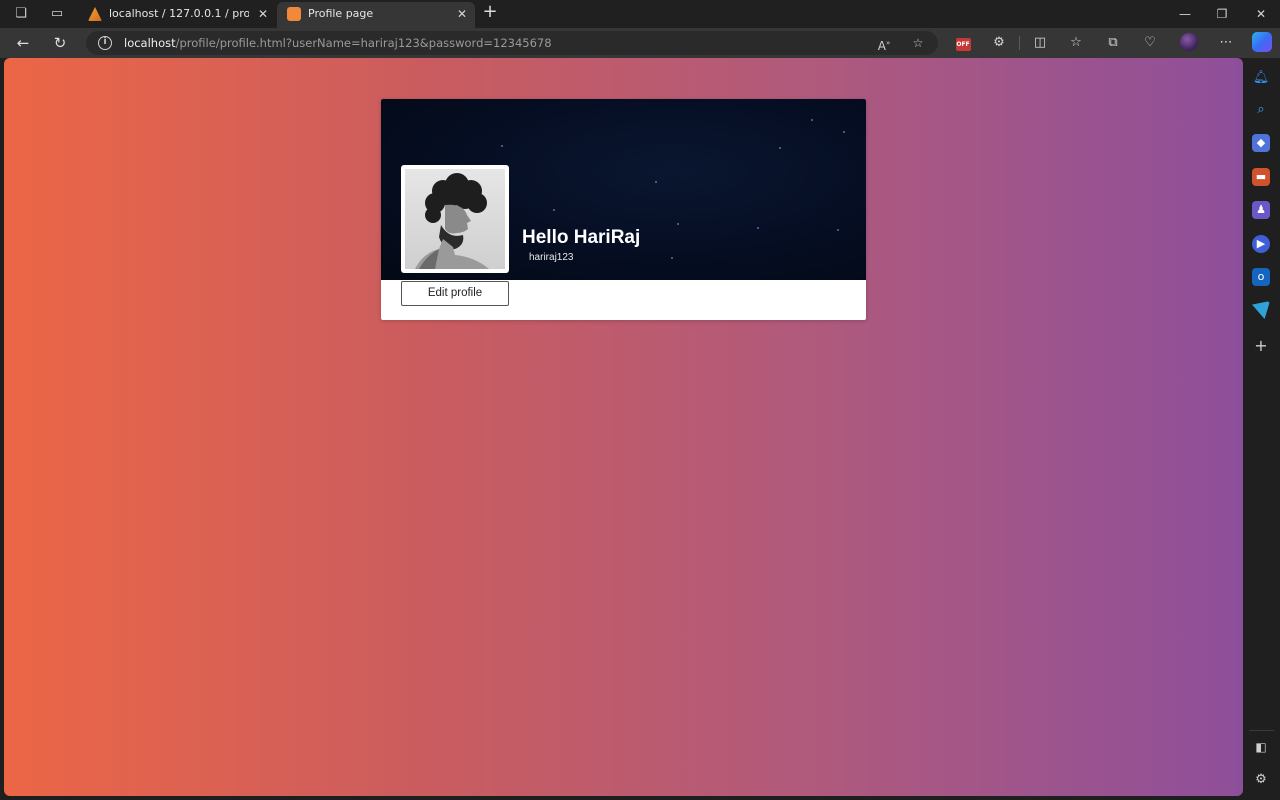  I want to click on phpmyadmin-favicon-icon, so click(95, 14).